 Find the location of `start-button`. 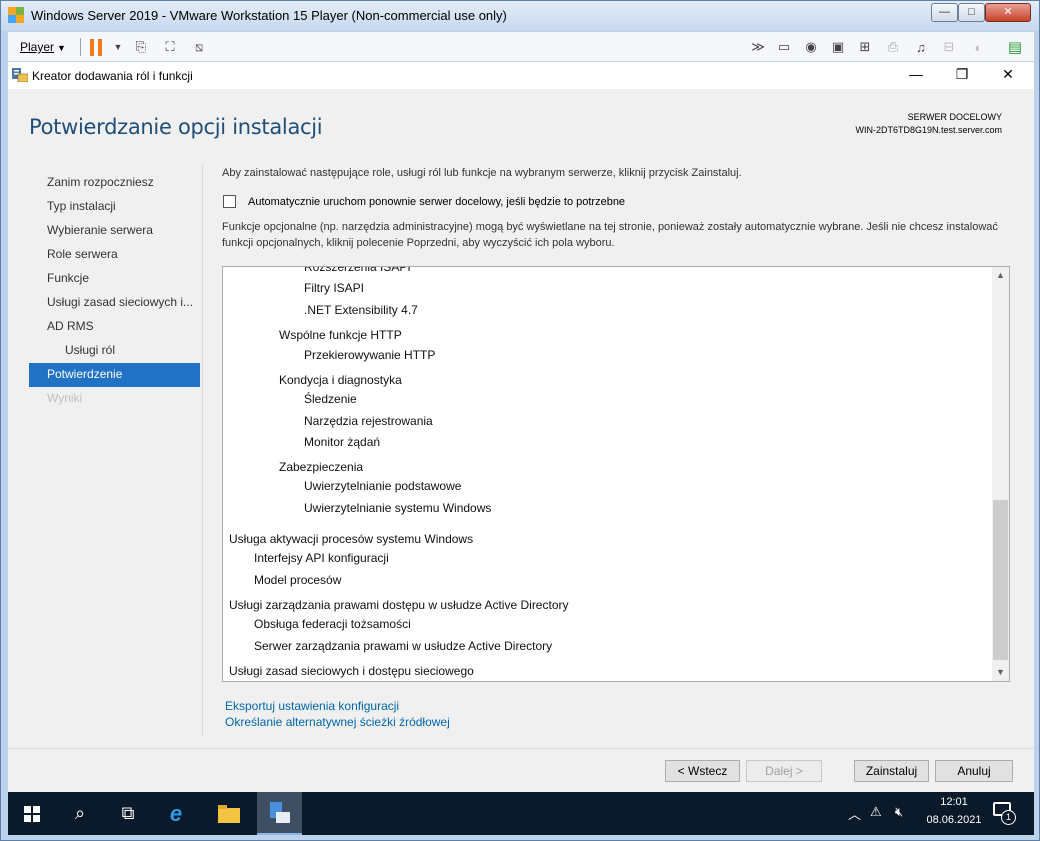

start-button is located at coordinates (32, 813).